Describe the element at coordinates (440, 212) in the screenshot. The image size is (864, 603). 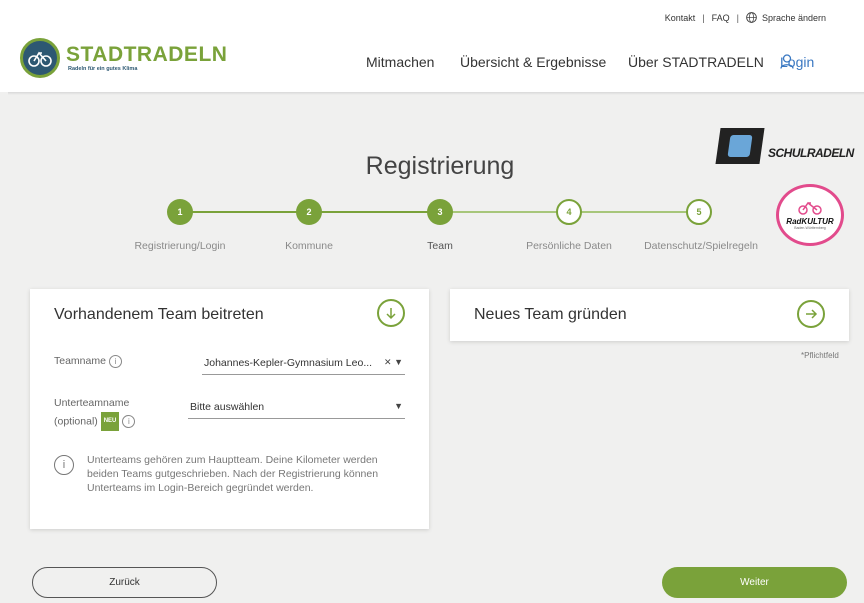
I see `step-3: 3` at that location.